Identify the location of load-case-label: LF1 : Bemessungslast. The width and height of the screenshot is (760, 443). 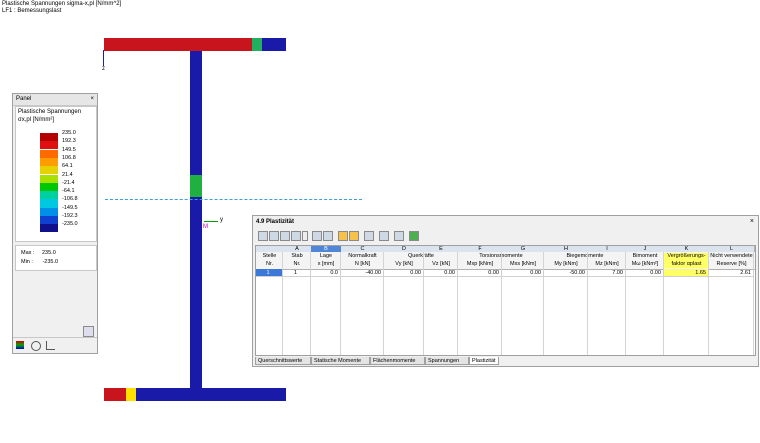
(32, 11).